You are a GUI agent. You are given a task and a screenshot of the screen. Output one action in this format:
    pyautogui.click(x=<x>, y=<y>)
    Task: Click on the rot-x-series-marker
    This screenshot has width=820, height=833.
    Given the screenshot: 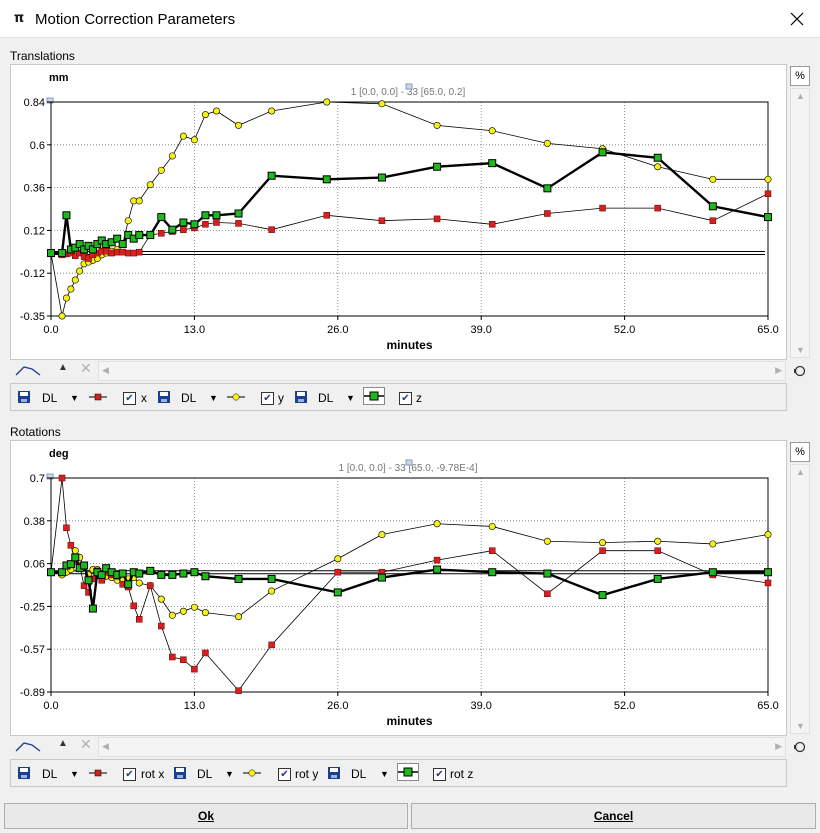 What is the action you would take?
    pyautogui.click(x=98, y=773)
    